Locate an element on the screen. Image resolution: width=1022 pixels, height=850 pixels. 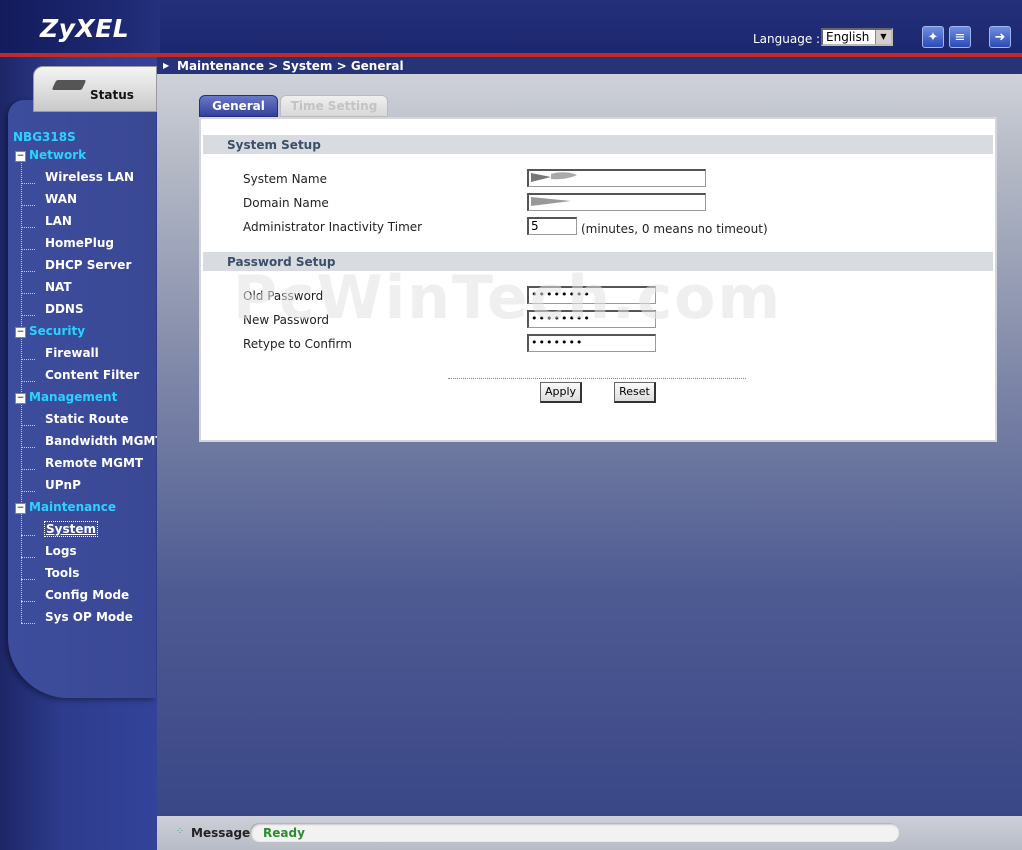
nav-content-filter: Content Filter is located at coordinates (92, 375).